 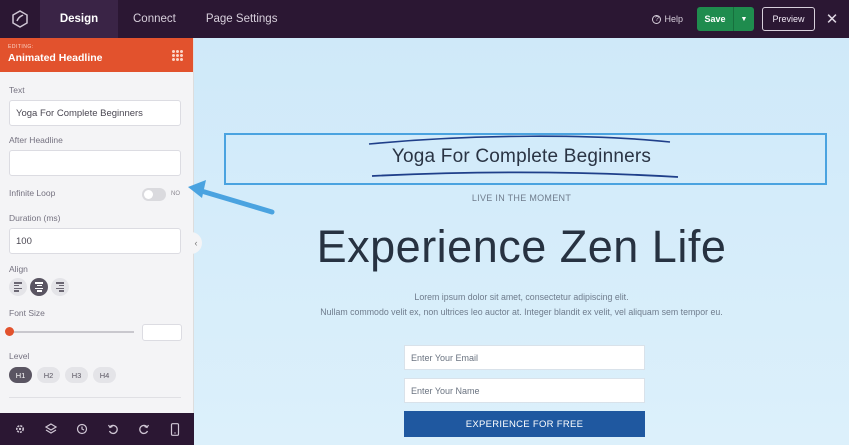 I want to click on layers-icon, so click(x=51, y=429).